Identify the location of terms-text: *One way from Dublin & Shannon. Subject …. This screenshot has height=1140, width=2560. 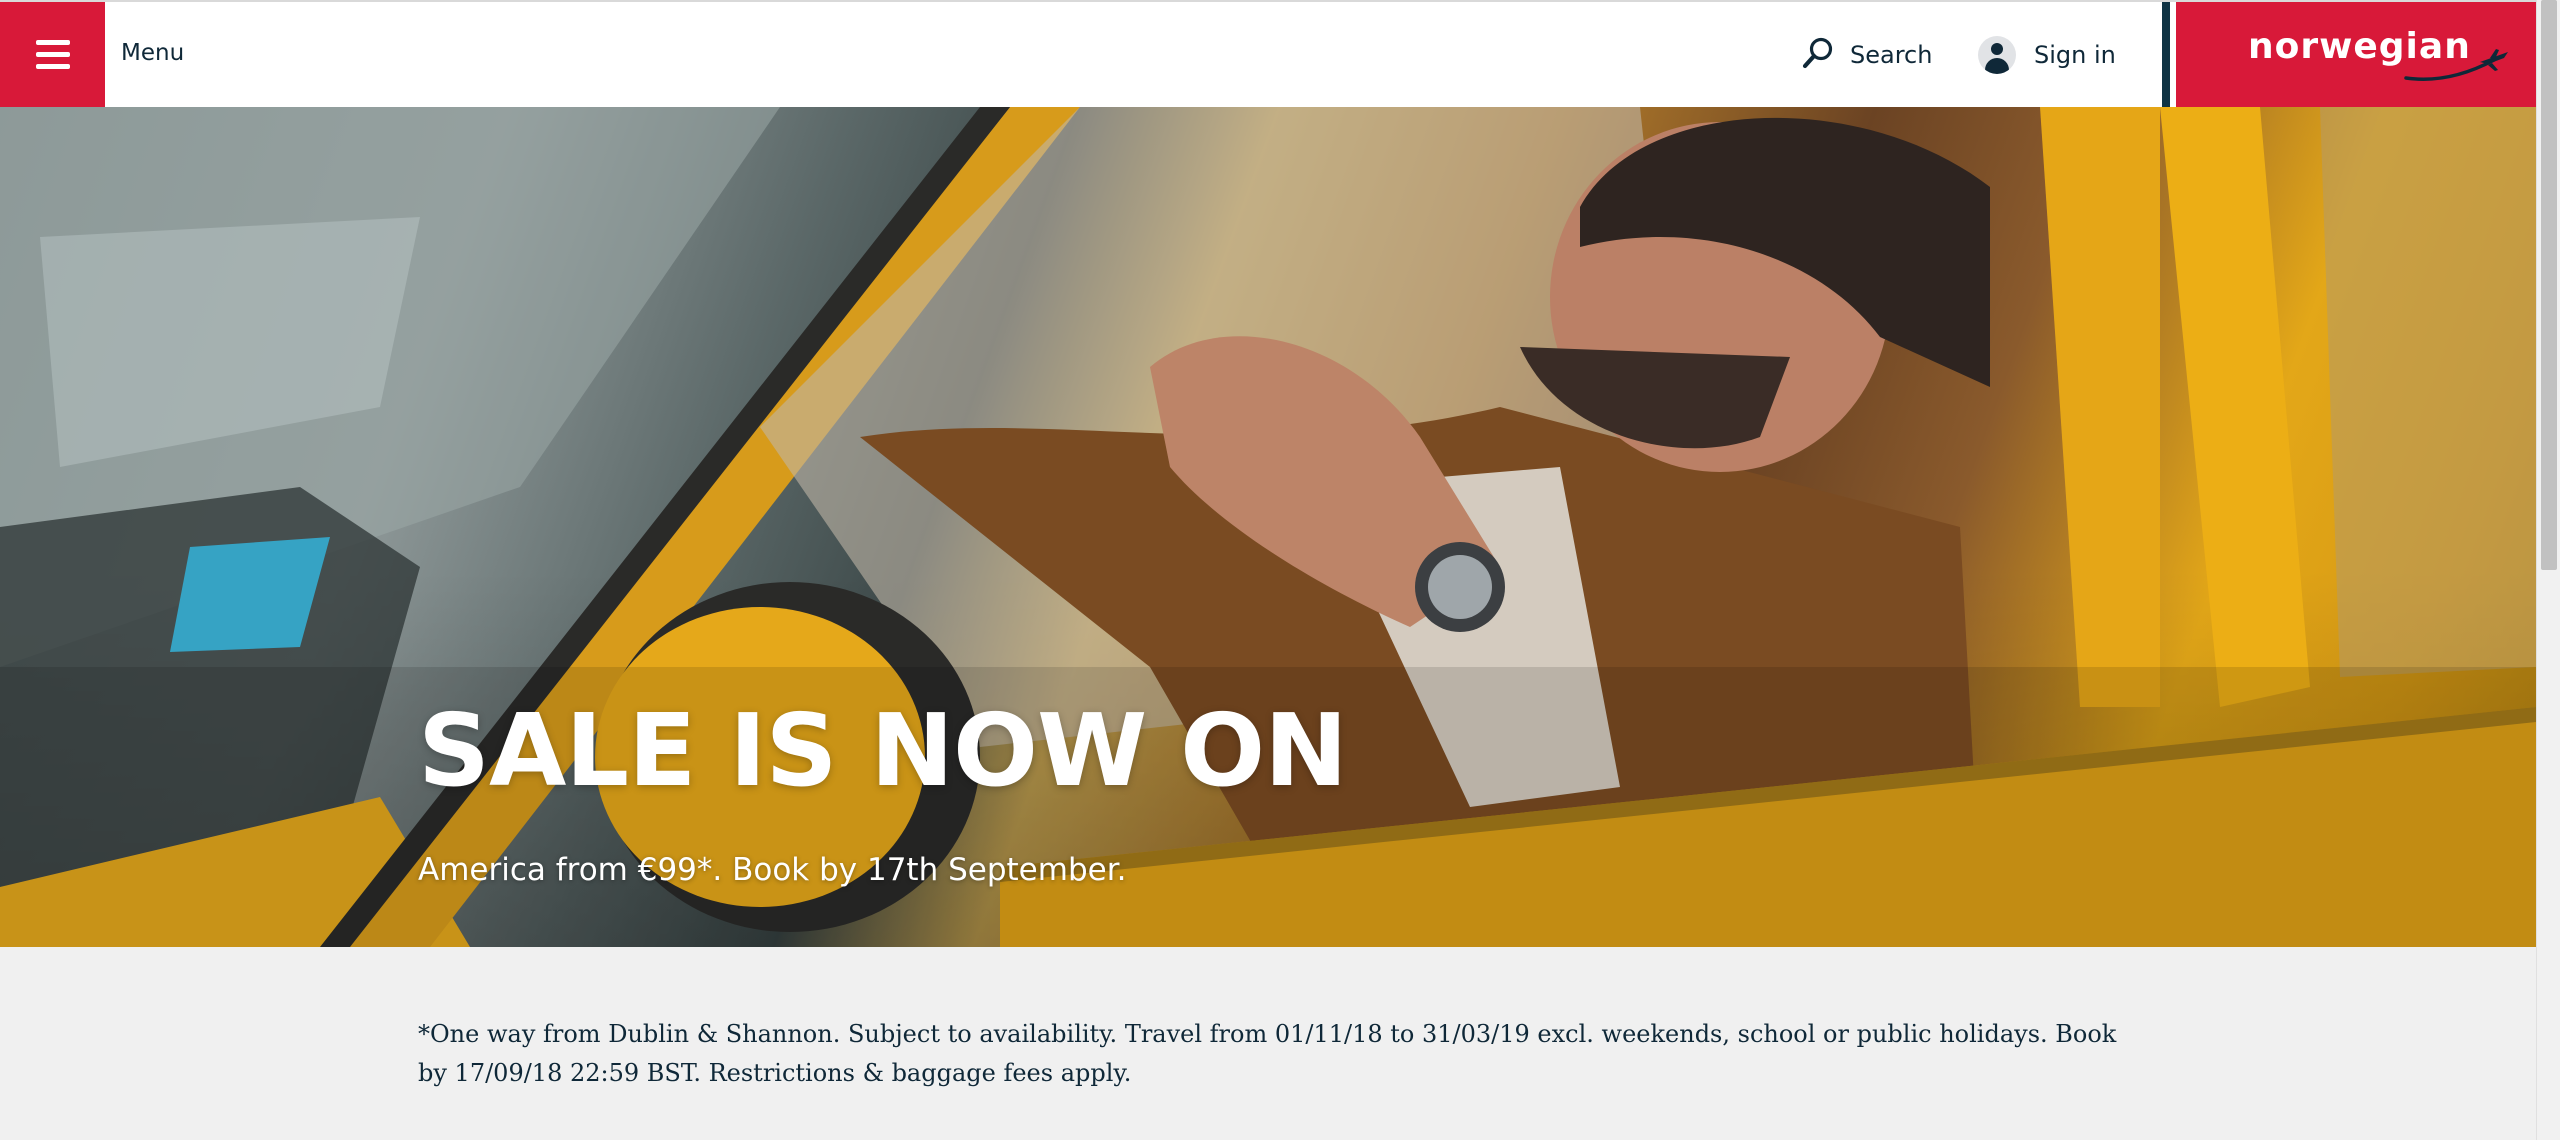
(1267, 1053).